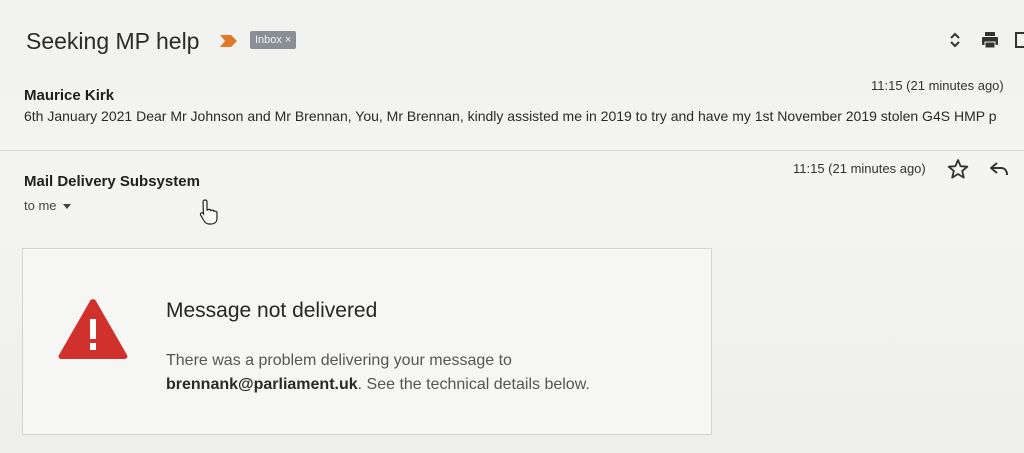 The image size is (1024, 453). Describe the element at coordinates (288, 40) in the screenshot. I see `remove-label-icon: ×` at that location.